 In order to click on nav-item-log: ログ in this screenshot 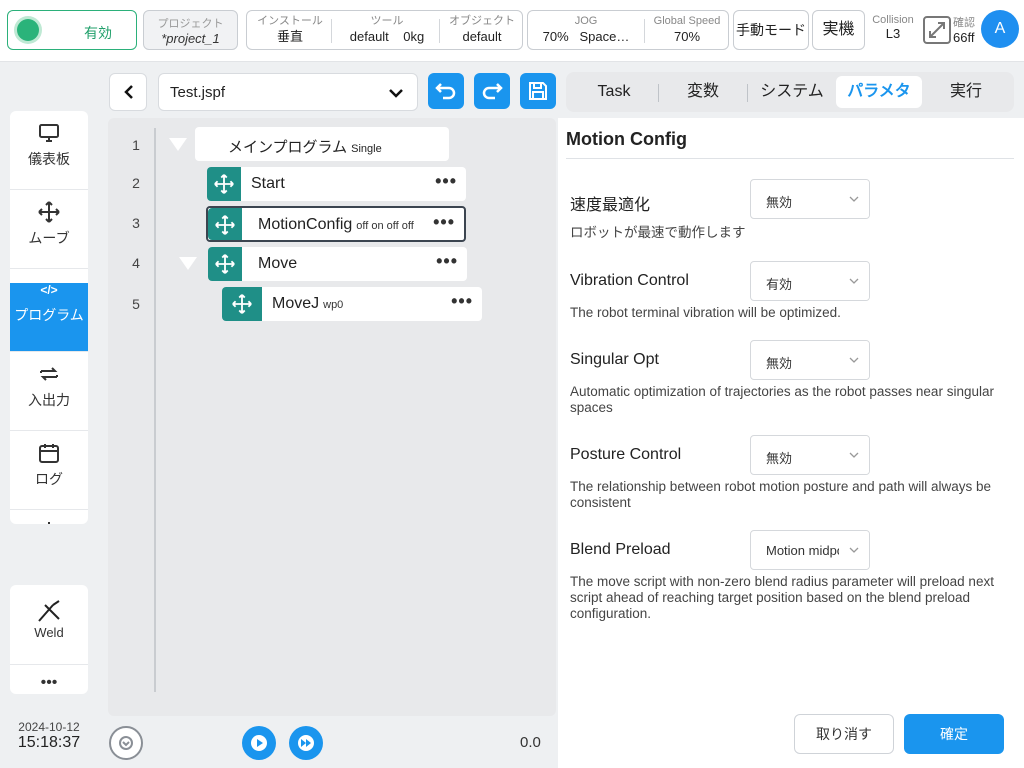, I will do `click(49, 475)`.